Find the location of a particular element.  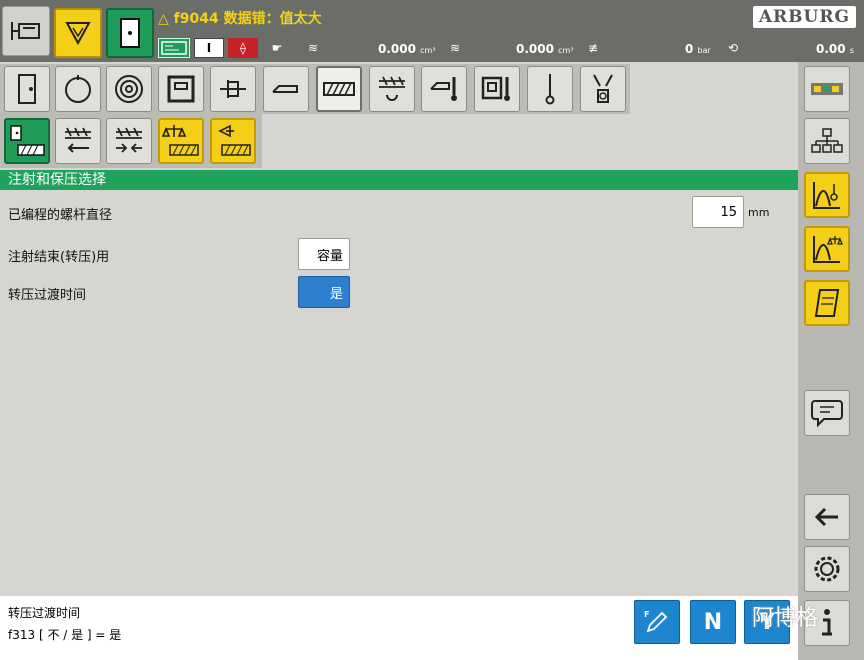

hand-icon: ☛ is located at coordinates (277, 48).